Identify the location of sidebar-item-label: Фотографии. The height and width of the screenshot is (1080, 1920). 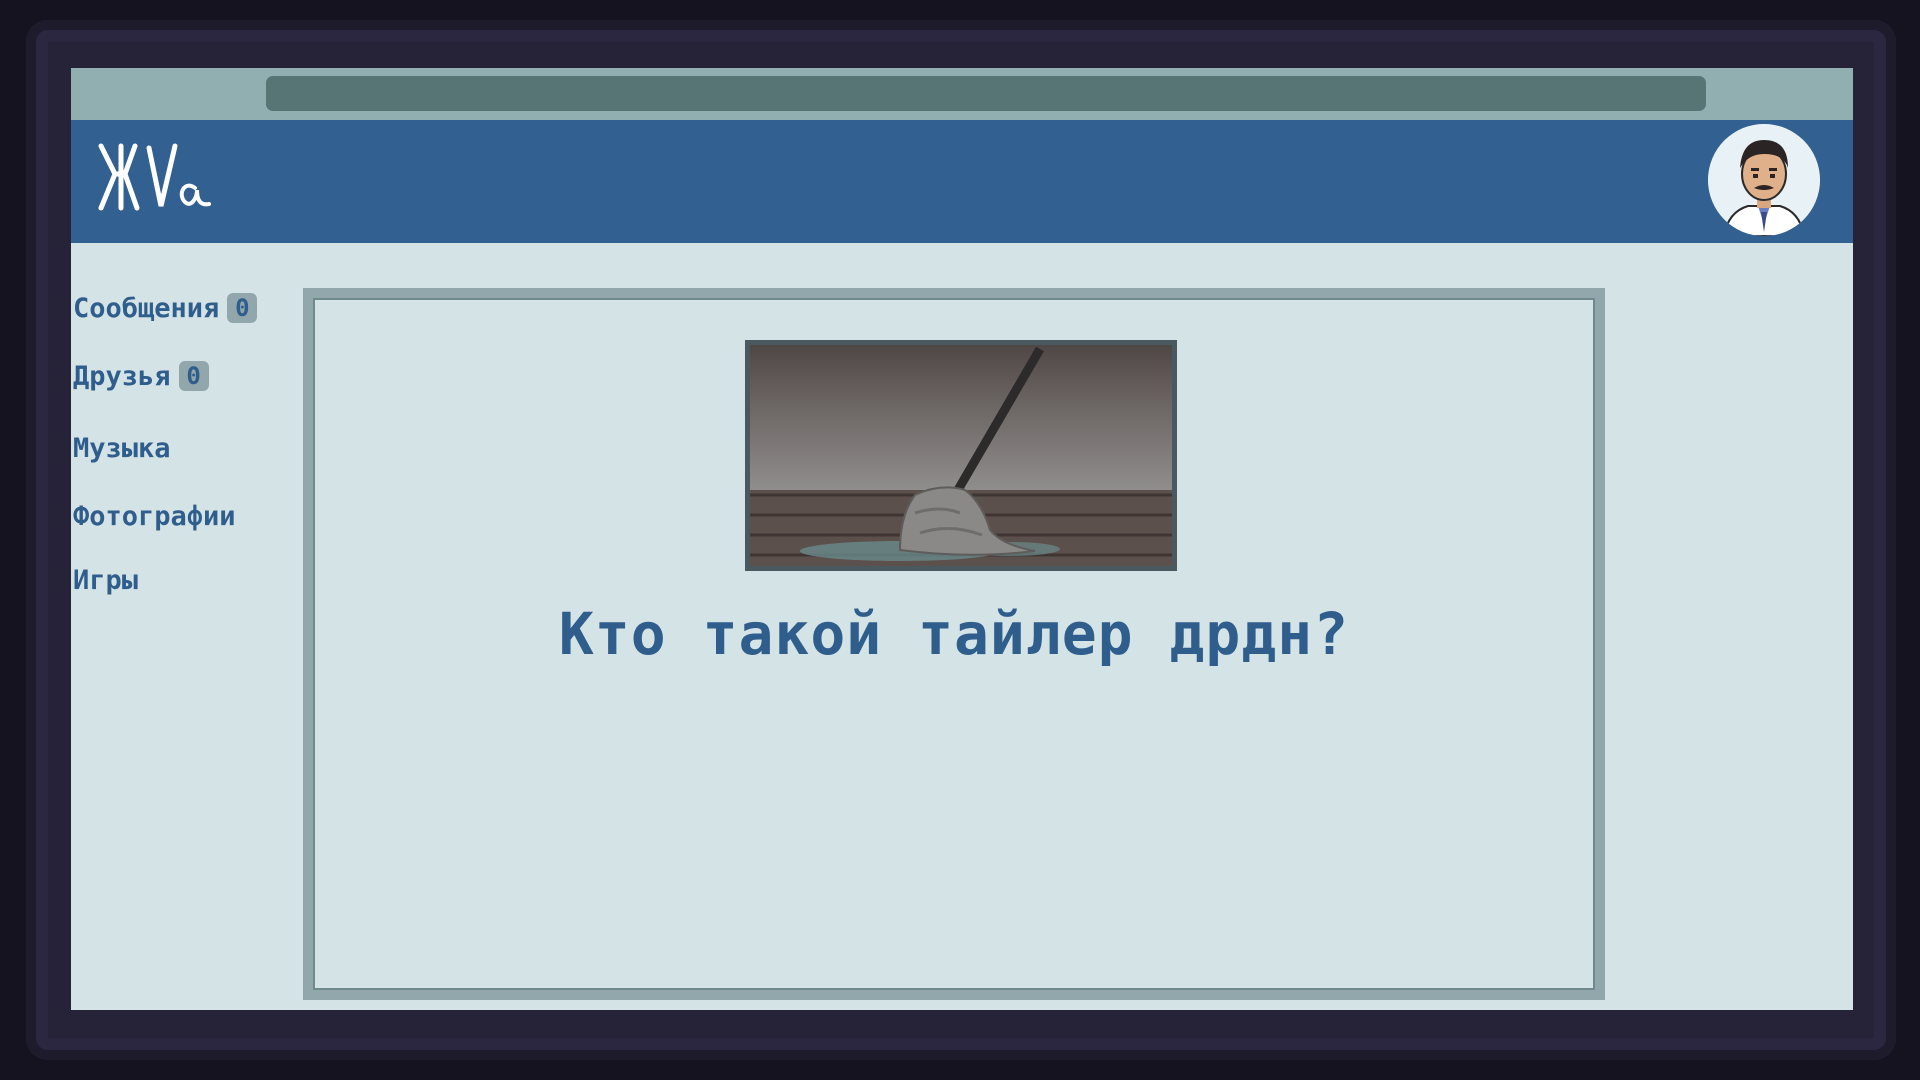
(154, 516).